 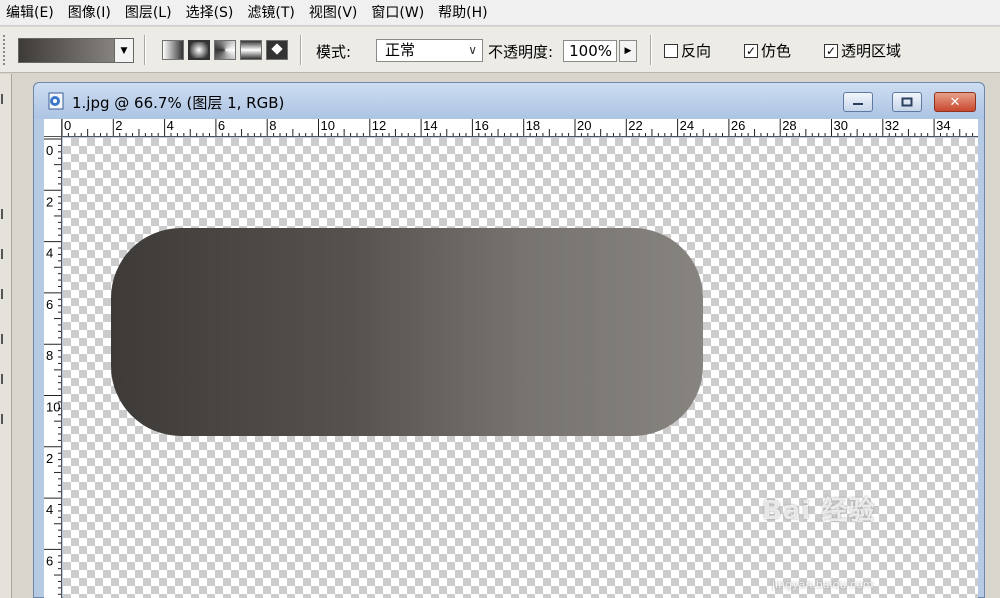 I want to click on gradient-picker: ▼, so click(x=76, y=50).